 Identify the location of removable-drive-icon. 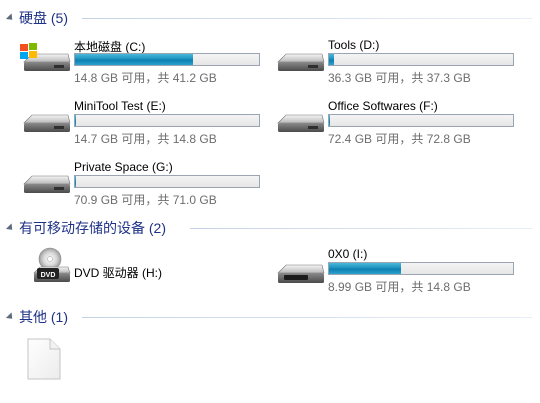
(301, 273).